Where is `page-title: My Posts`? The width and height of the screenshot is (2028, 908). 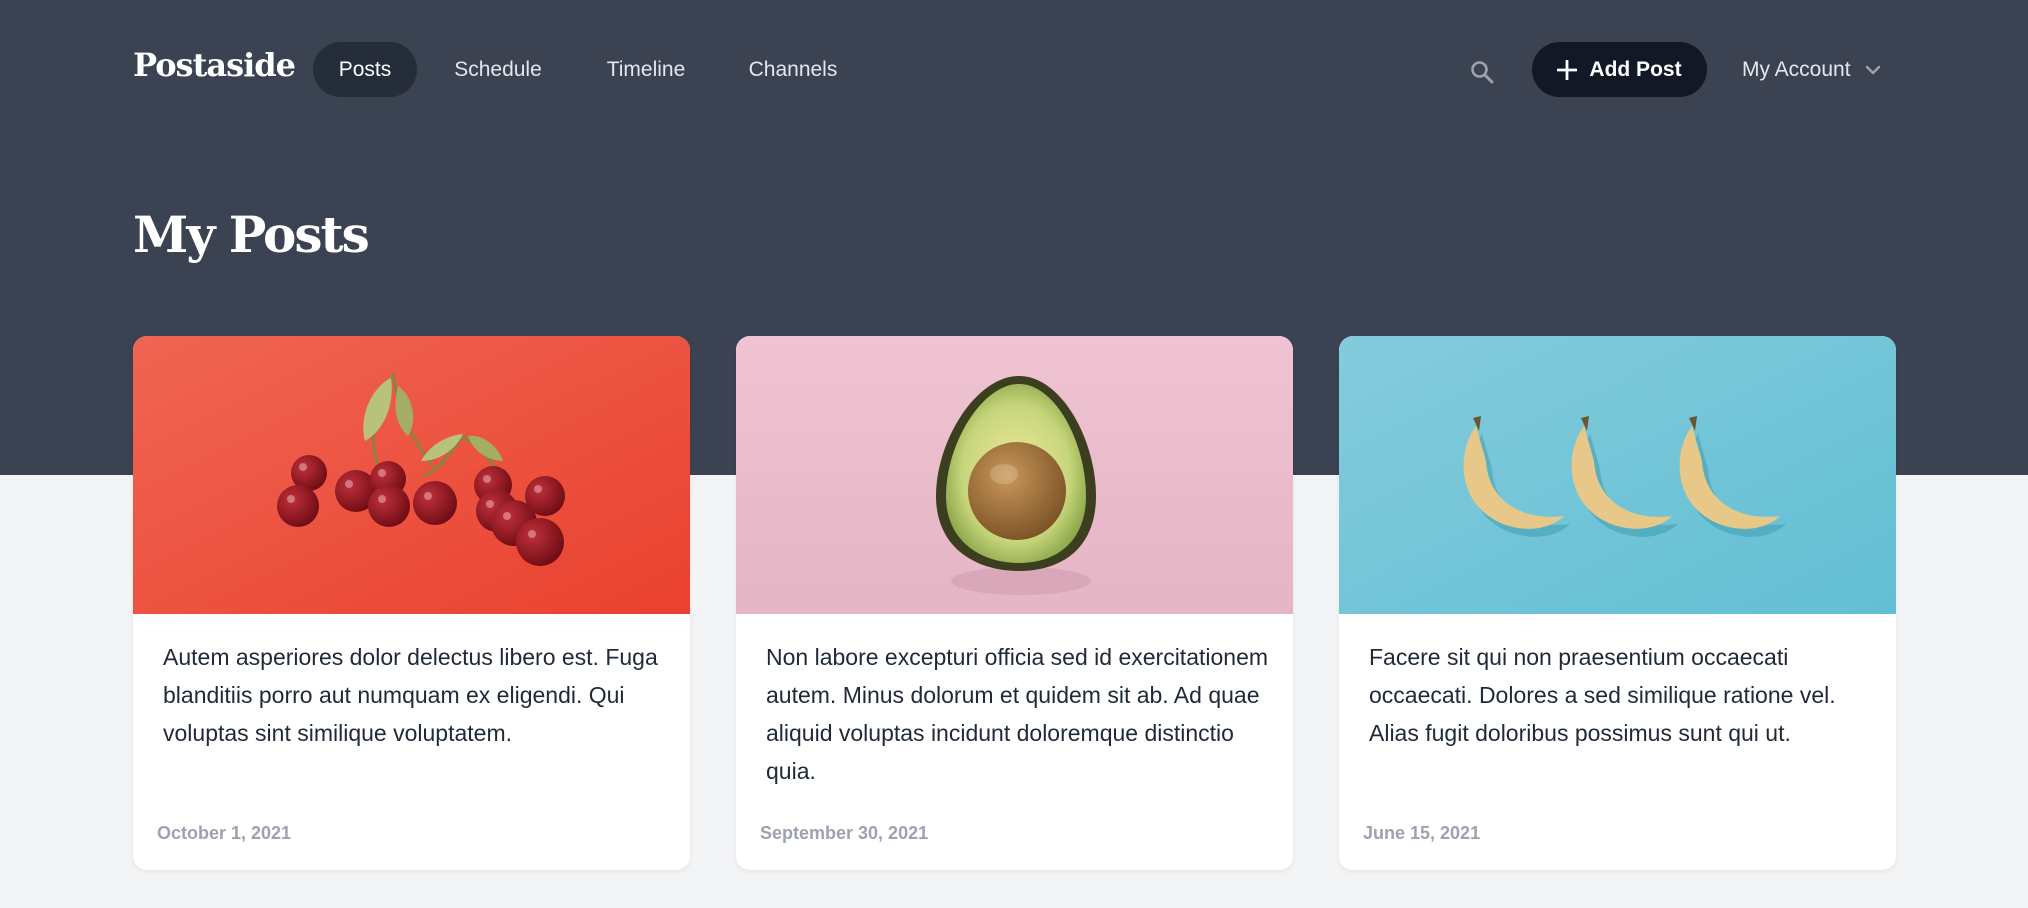
page-title: My Posts is located at coordinates (251, 234).